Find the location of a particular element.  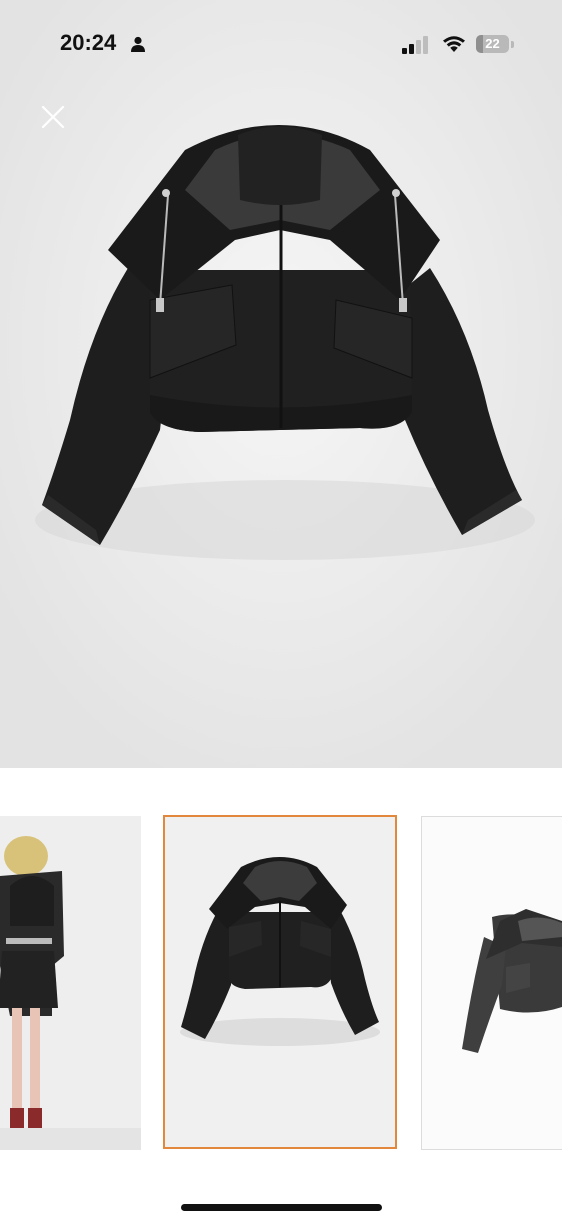

close-icon is located at coordinates (53, 117).